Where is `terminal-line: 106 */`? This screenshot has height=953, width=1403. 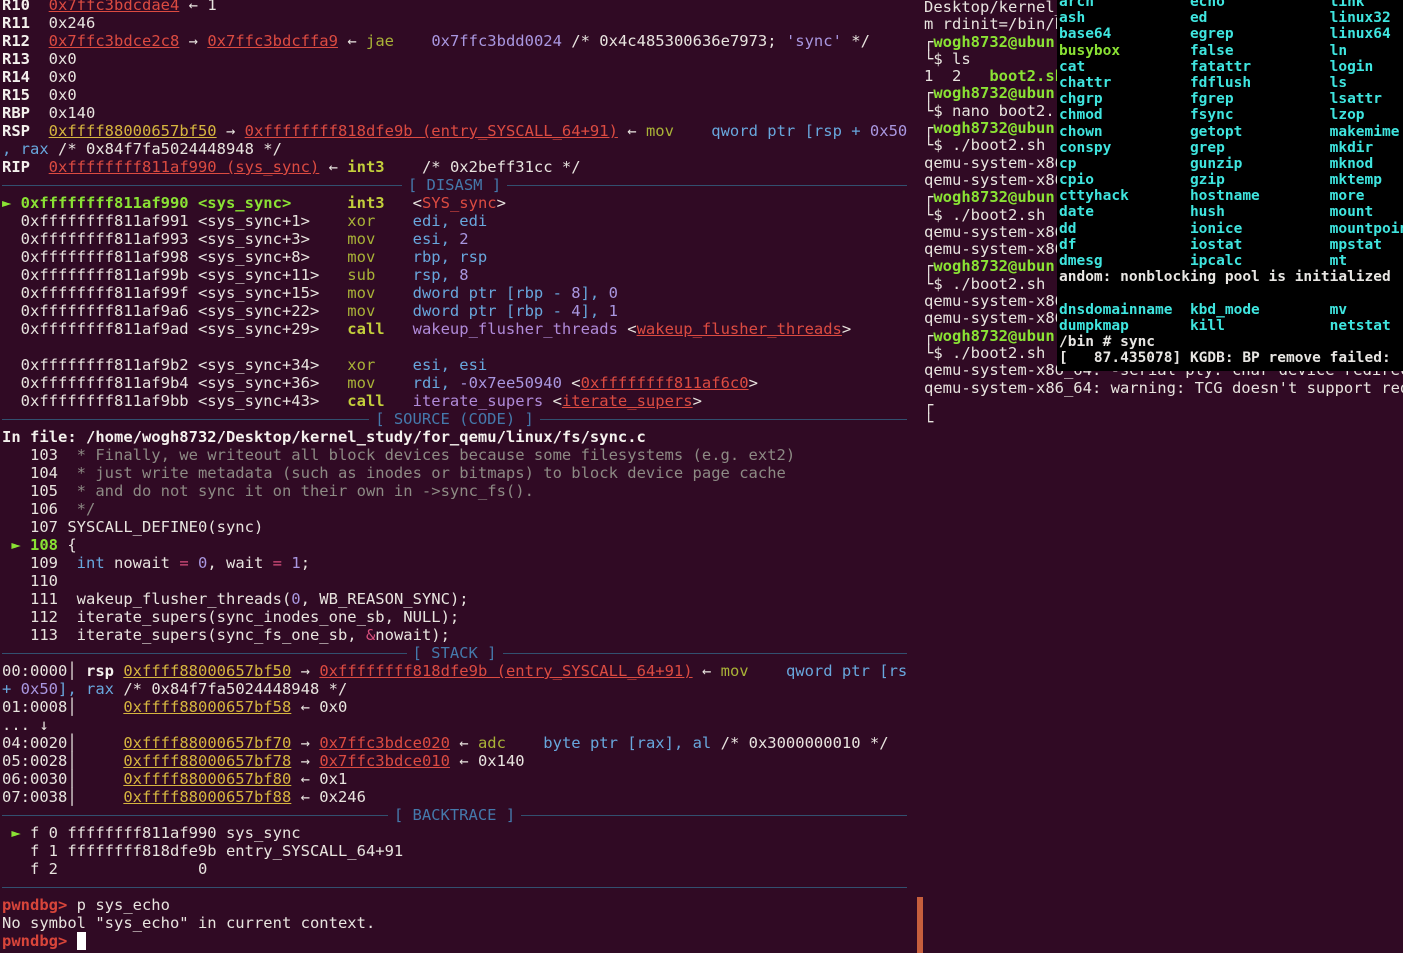 terminal-line: 106 */ is located at coordinates (454, 509).